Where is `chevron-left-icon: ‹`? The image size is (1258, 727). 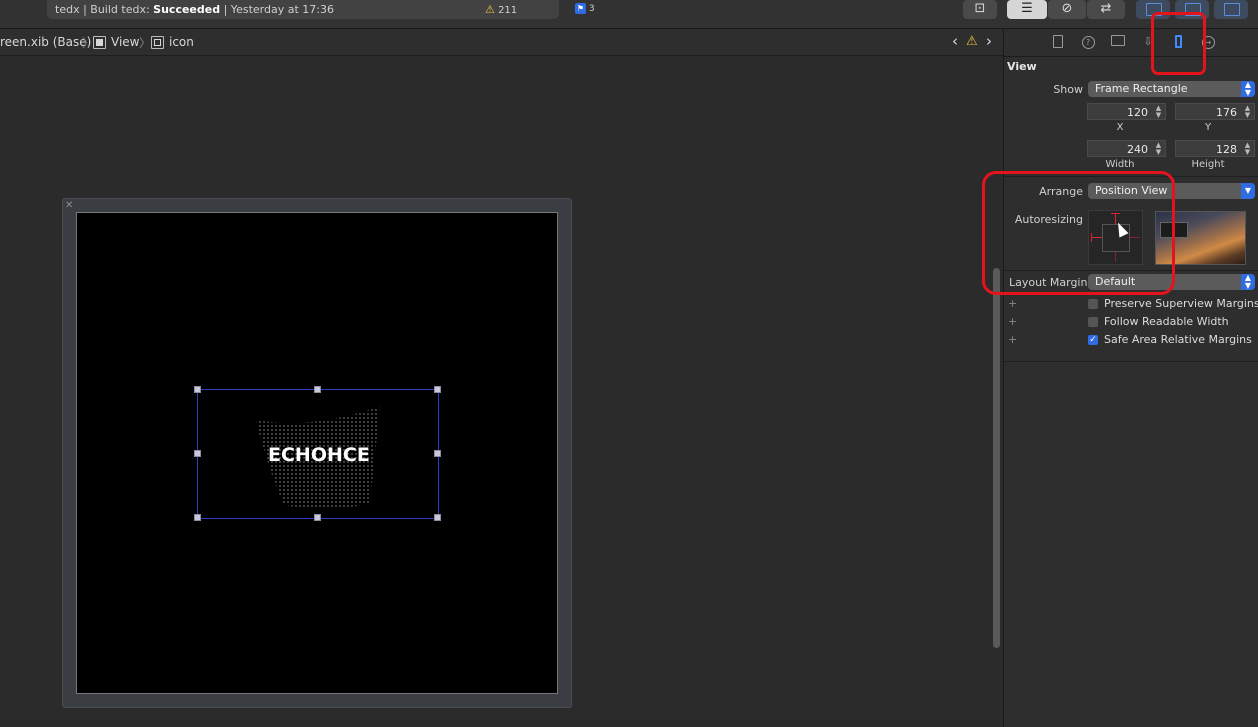 chevron-left-icon: ‹ is located at coordinates (955, 41).